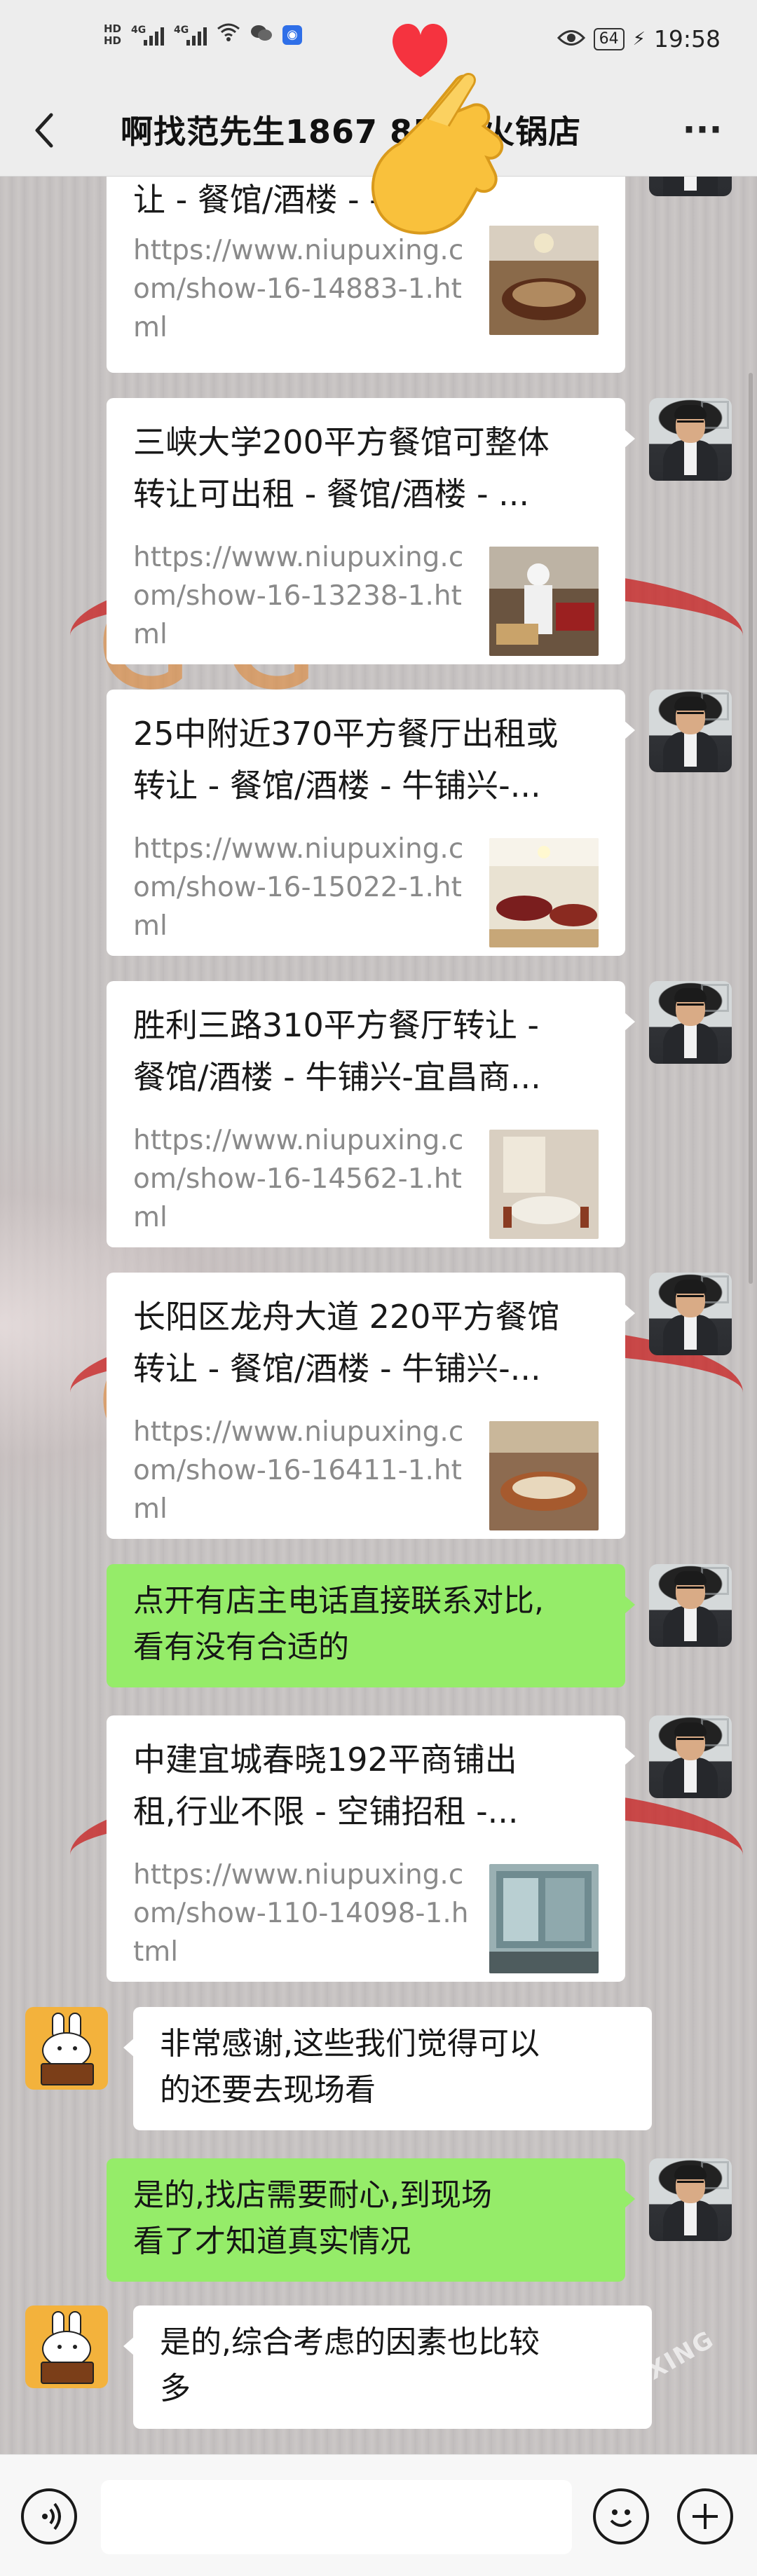  What do you see at coordinates (175, 2388) in the screenshot?
I see `message-line: 多` at bounding box center [175, 2388].